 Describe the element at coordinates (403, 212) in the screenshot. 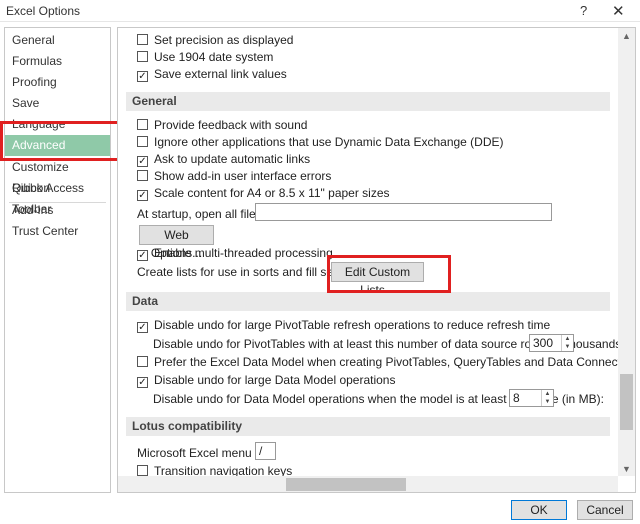

I see `startup-folder-input` at that location.